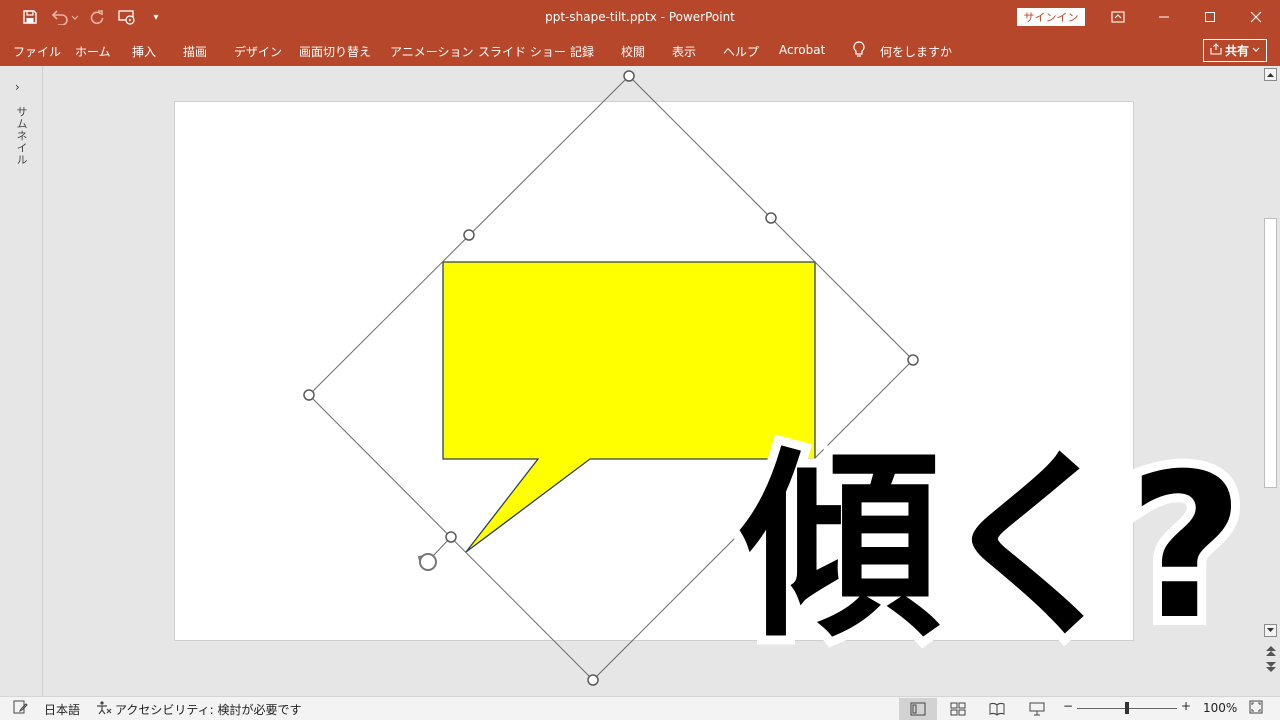 This screenshot has width=1280, height=720. I want to click on share-icon, so click(1216, 50).